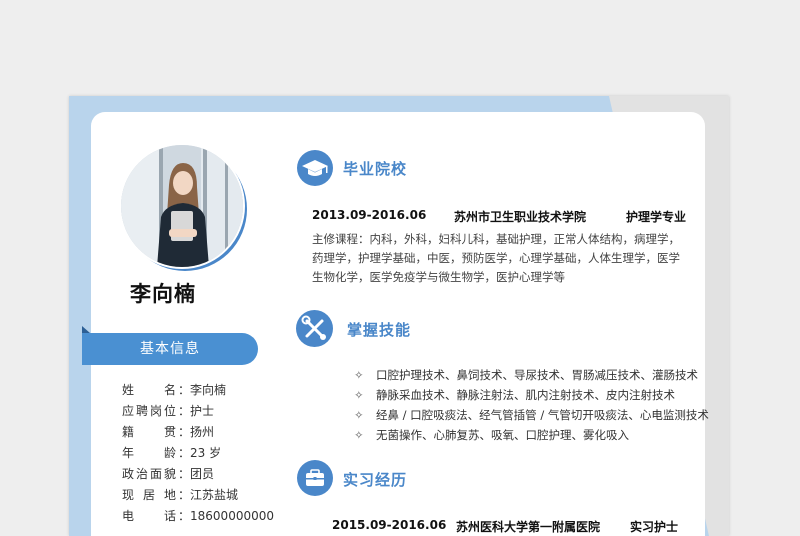  I want to click on info-value: 团员, so click(202, 474).